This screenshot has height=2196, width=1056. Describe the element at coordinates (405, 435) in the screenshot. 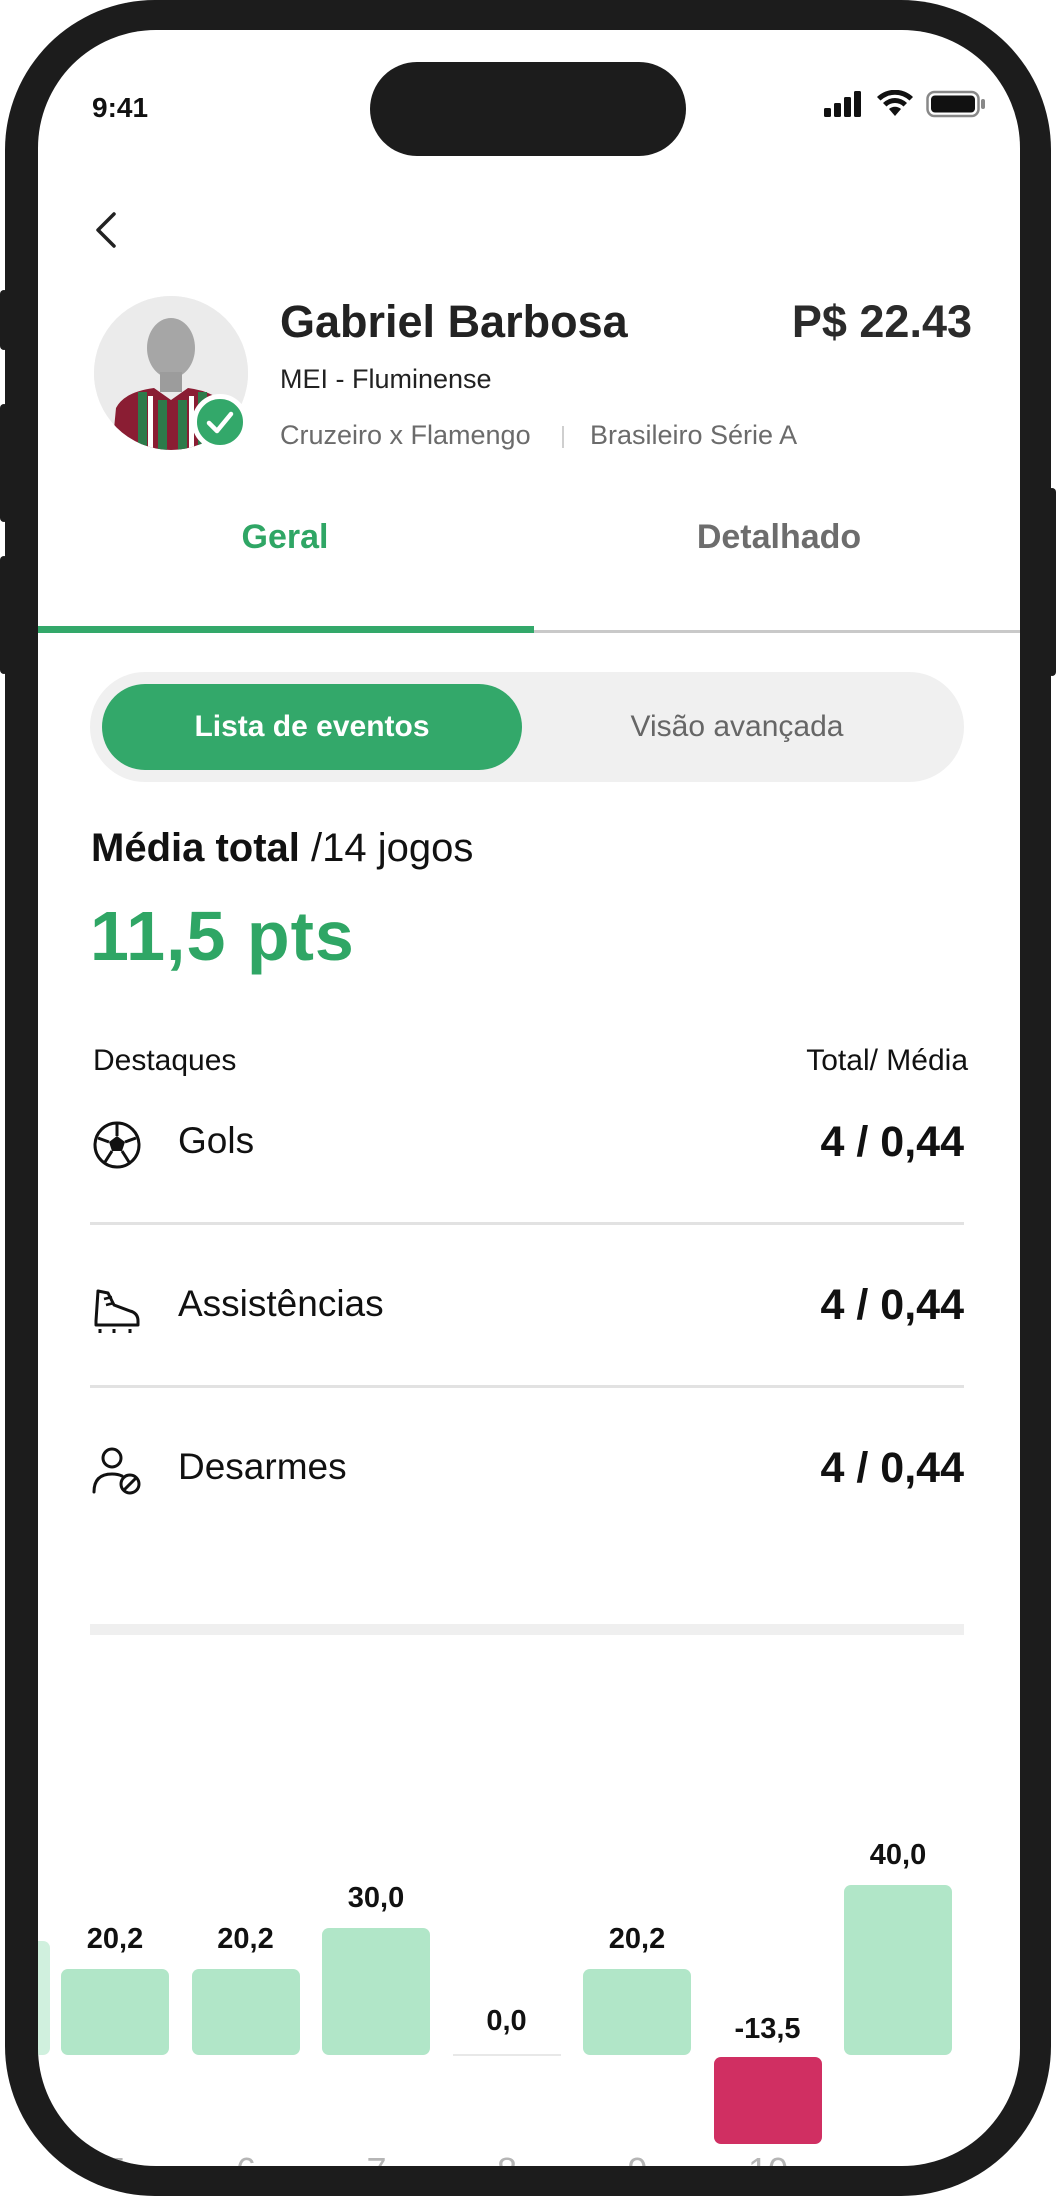

I see `match-info: Cruzeiro x Flamengo` at that location.